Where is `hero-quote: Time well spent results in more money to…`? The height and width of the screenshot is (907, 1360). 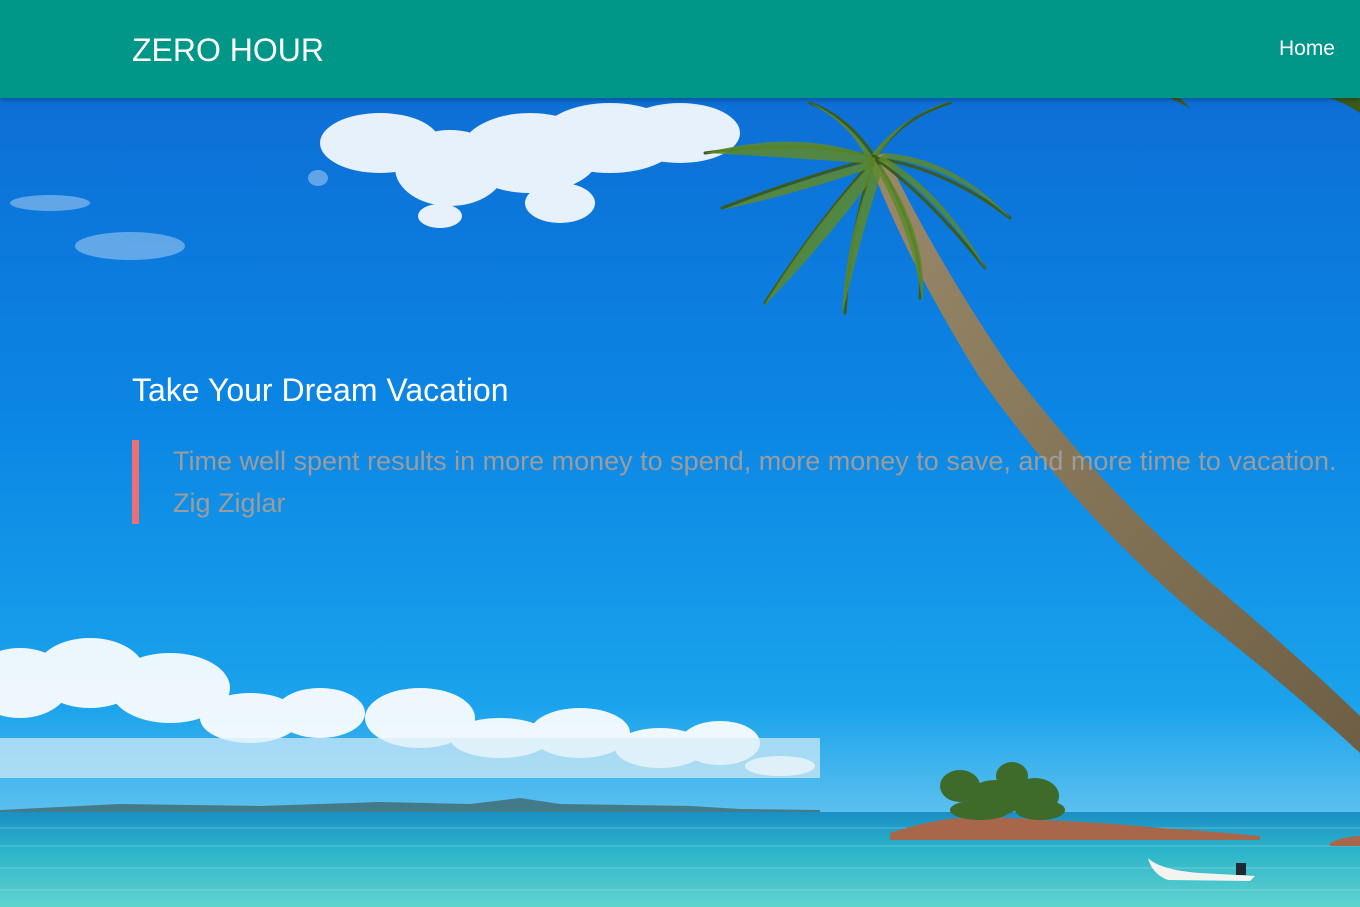
hero-quote: Time well spent results in more money to… is located at coordinates (746, 482).